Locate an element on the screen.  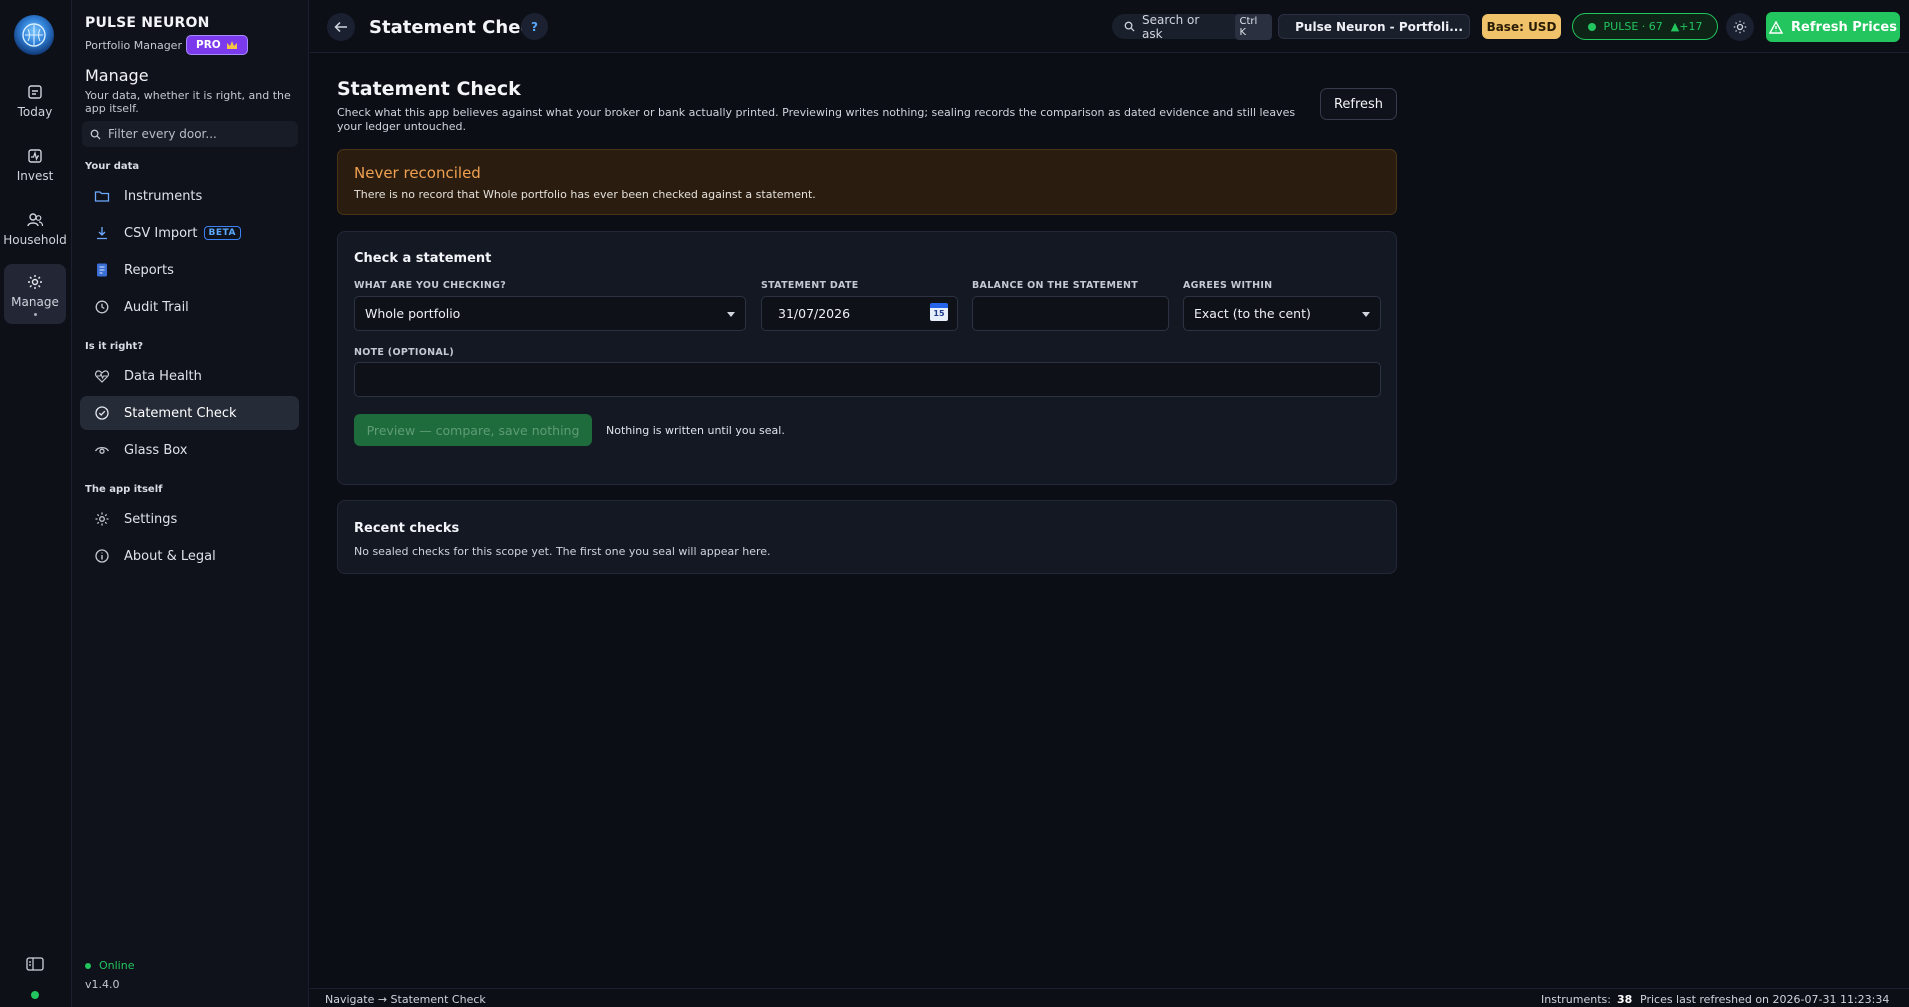
section-title: Manage is located at coordinates (117, 75).